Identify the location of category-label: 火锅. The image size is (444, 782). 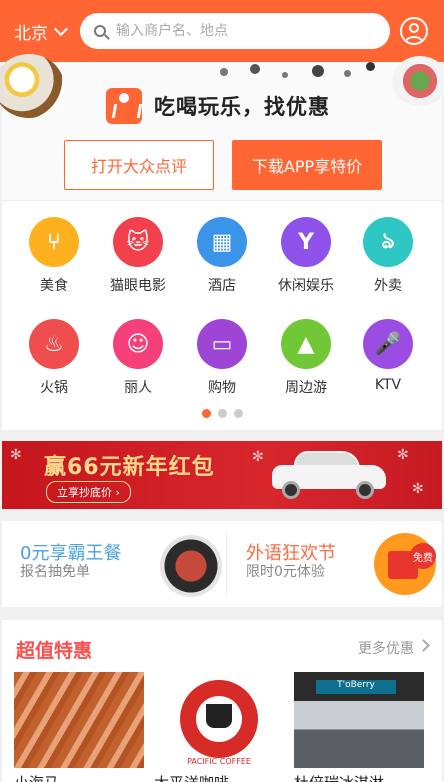
(54, 388).